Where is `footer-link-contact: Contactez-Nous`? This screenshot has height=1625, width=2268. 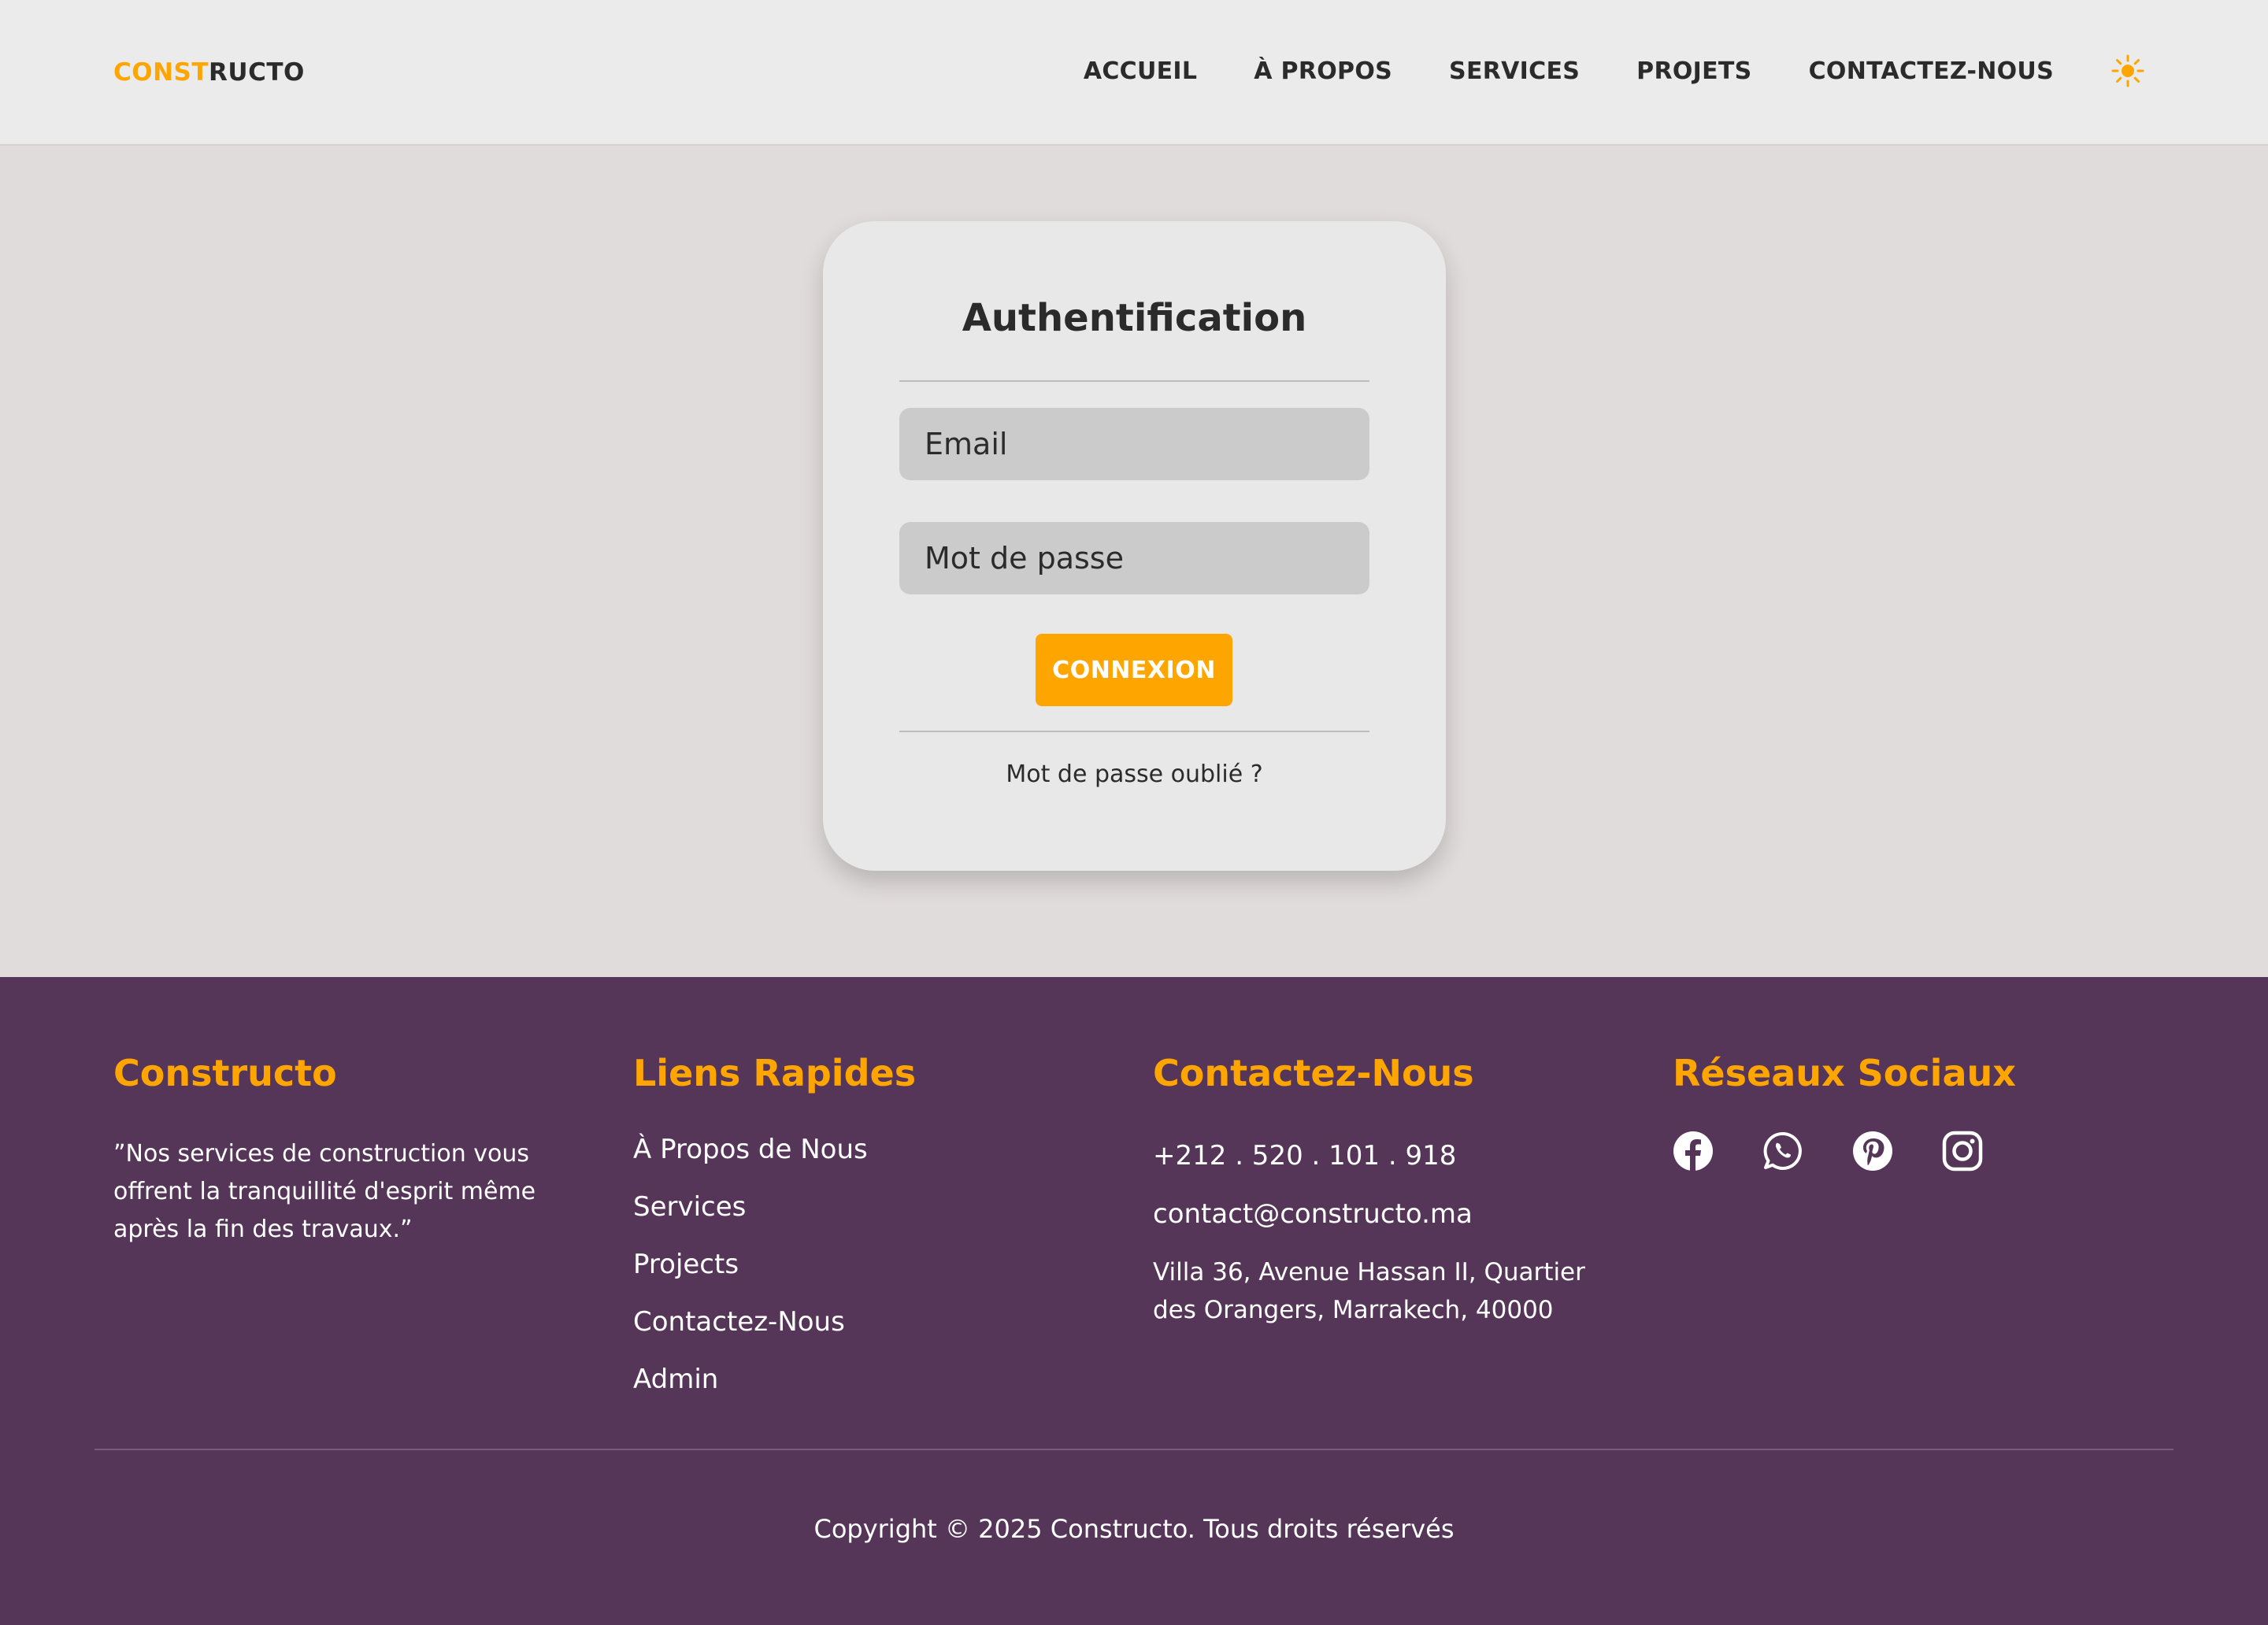
footer-link-contact: Contactez-Nous is located at coordinates (853, 1335).